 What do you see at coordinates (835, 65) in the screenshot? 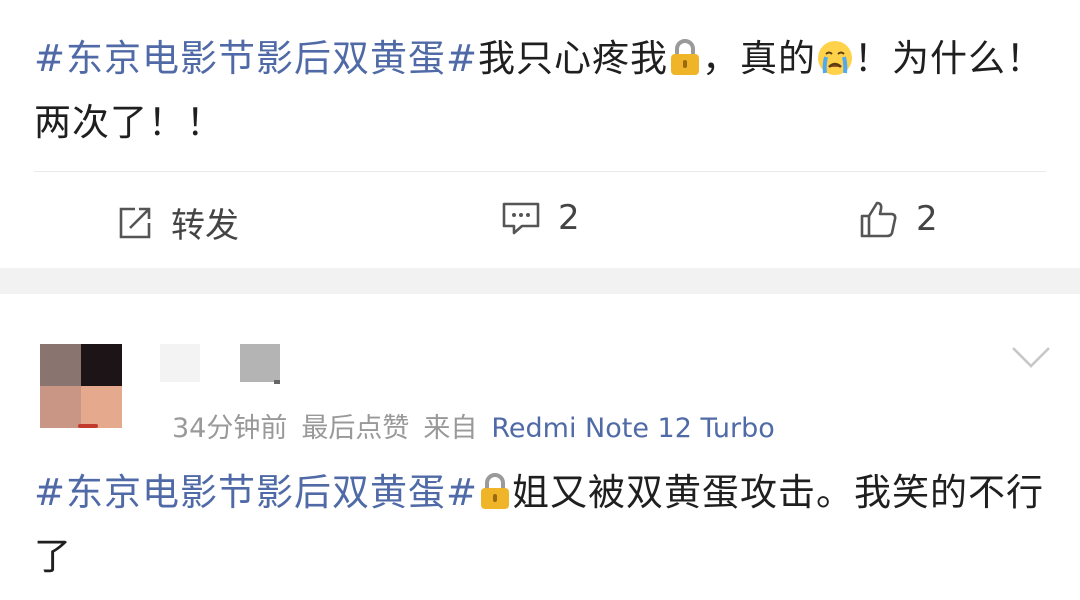
I see `crying-face-emoji-icon` at bounding box center [835, 65].